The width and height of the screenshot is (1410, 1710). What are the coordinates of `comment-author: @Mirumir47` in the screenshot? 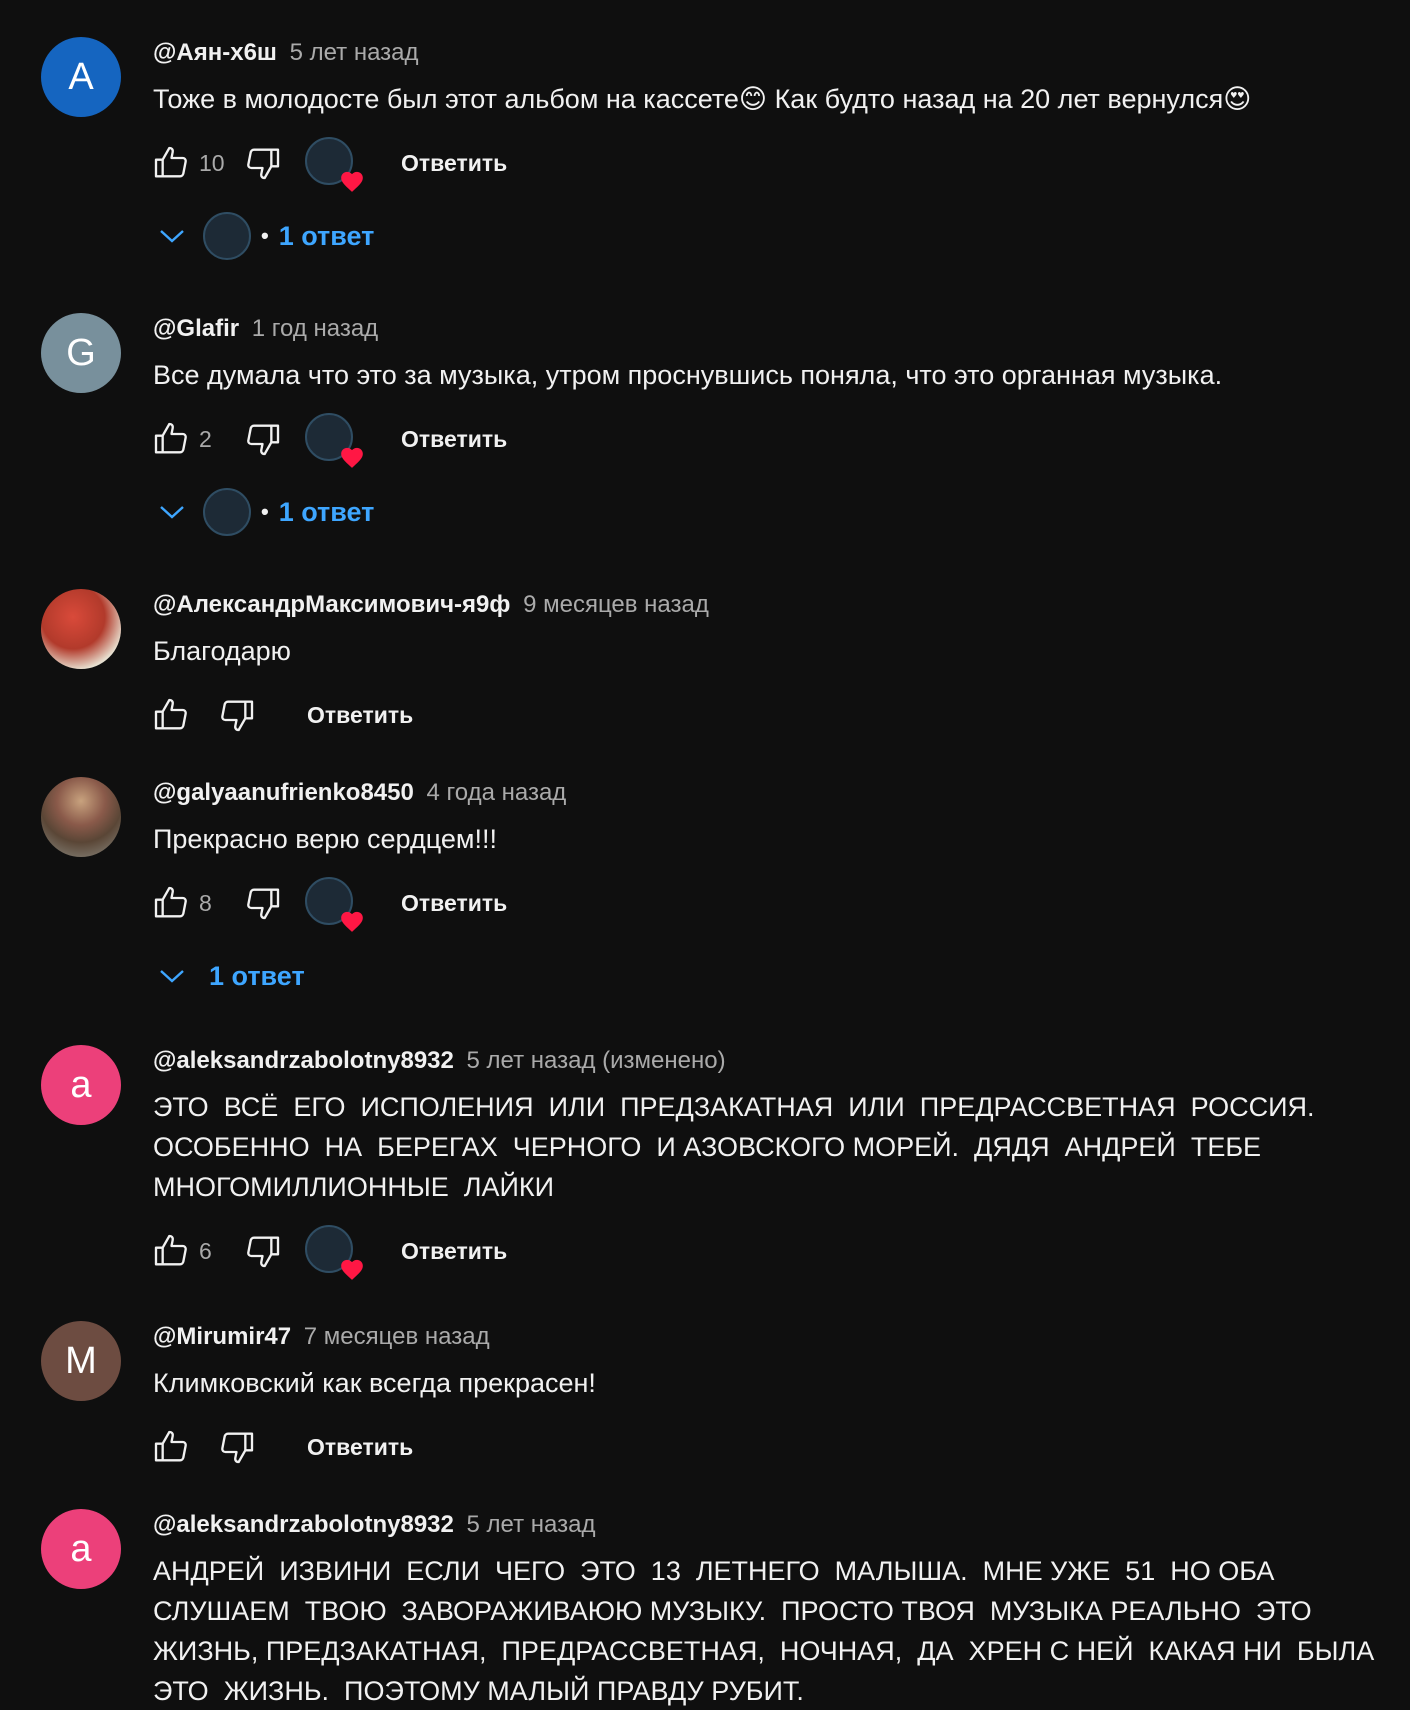 It's located at (222, 1336).